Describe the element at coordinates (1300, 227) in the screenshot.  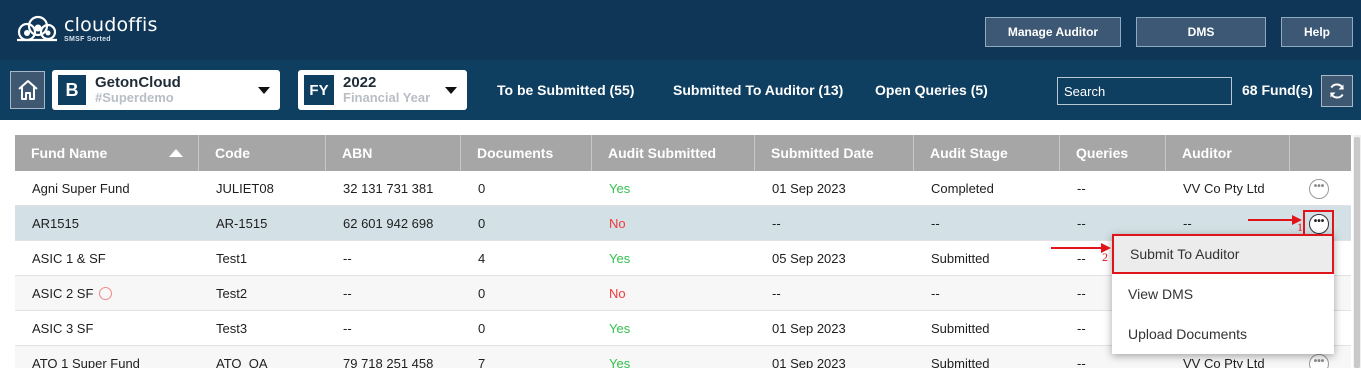
I see `annotation-step-1: 1` at that location.